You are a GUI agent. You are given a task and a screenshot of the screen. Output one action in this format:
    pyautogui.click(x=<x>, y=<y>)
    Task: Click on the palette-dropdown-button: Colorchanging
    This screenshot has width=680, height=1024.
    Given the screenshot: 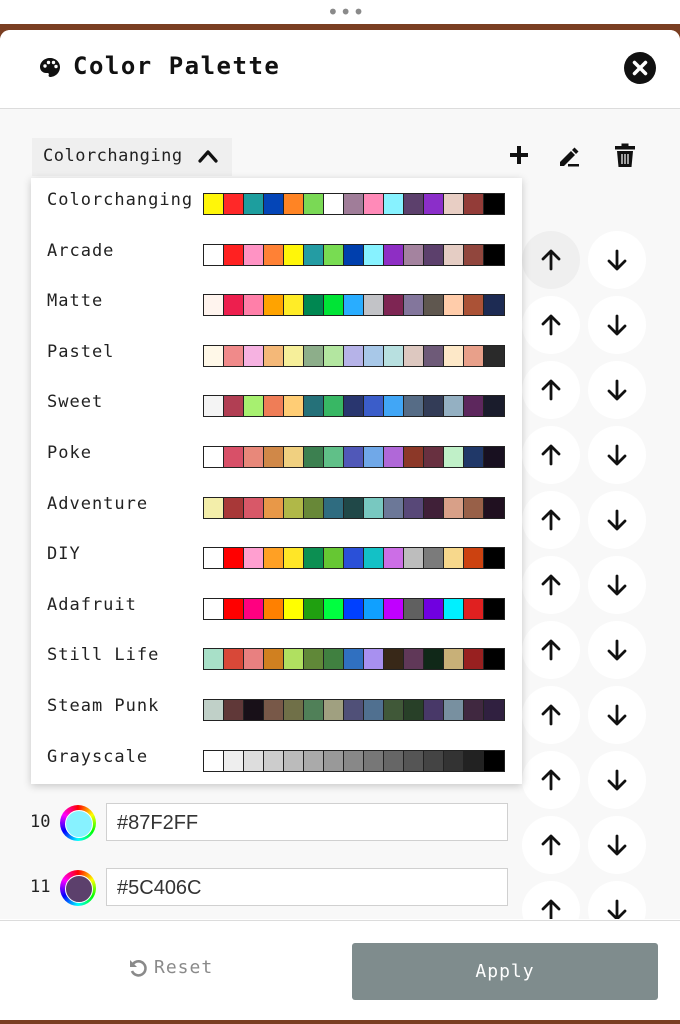 What is the action you would take?
    pyautogui.click(x=132, y=157)
    